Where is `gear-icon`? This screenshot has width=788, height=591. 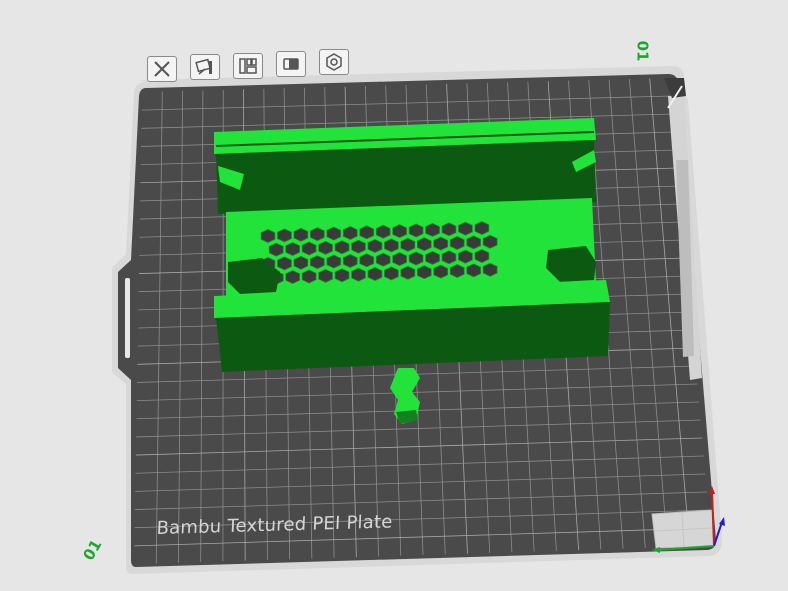
gear-icon is located at coordinates (334, 62).